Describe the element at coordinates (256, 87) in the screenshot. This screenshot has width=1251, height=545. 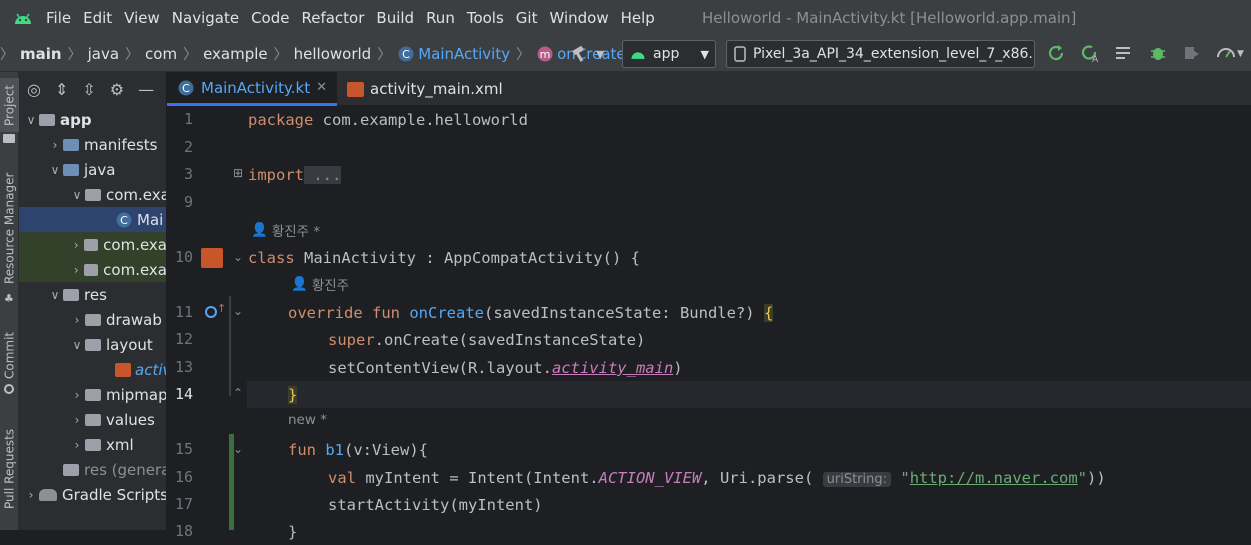
I see `tab-label: MainActivity.kt` at that location.